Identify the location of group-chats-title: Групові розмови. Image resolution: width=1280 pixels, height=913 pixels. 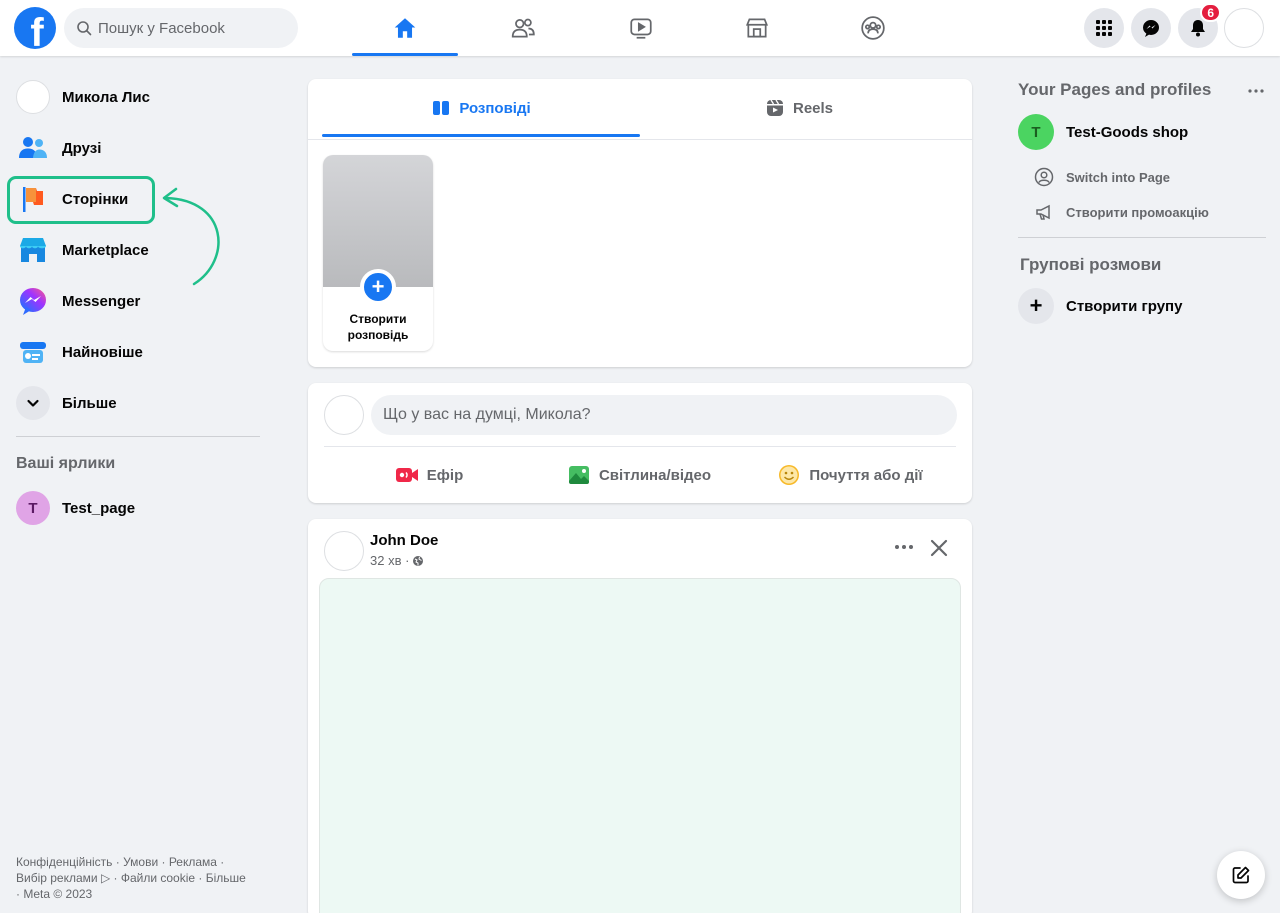
(1091, 264).